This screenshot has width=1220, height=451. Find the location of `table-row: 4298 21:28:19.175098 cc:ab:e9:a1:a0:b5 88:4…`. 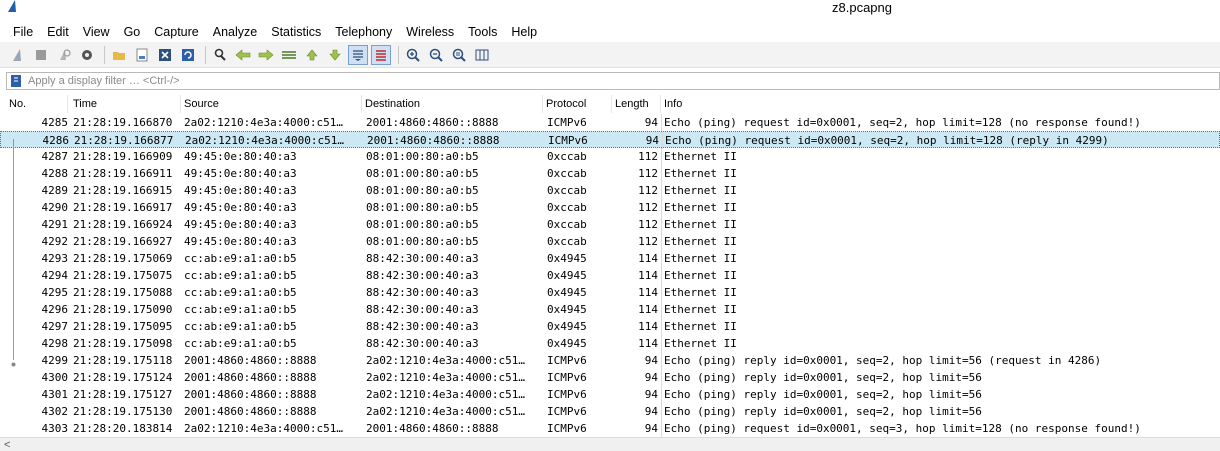

table-row: 4298 21:28:19.175098 cc:ab:e9:a1:a0:b5 88:4… is located at coordinates (610, 343).